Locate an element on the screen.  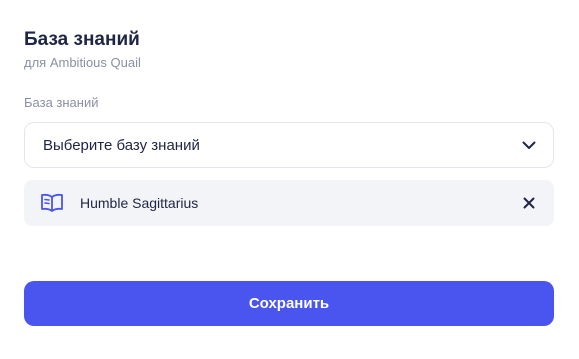
save-button: Сохранить is located at coordinates (289, 303).